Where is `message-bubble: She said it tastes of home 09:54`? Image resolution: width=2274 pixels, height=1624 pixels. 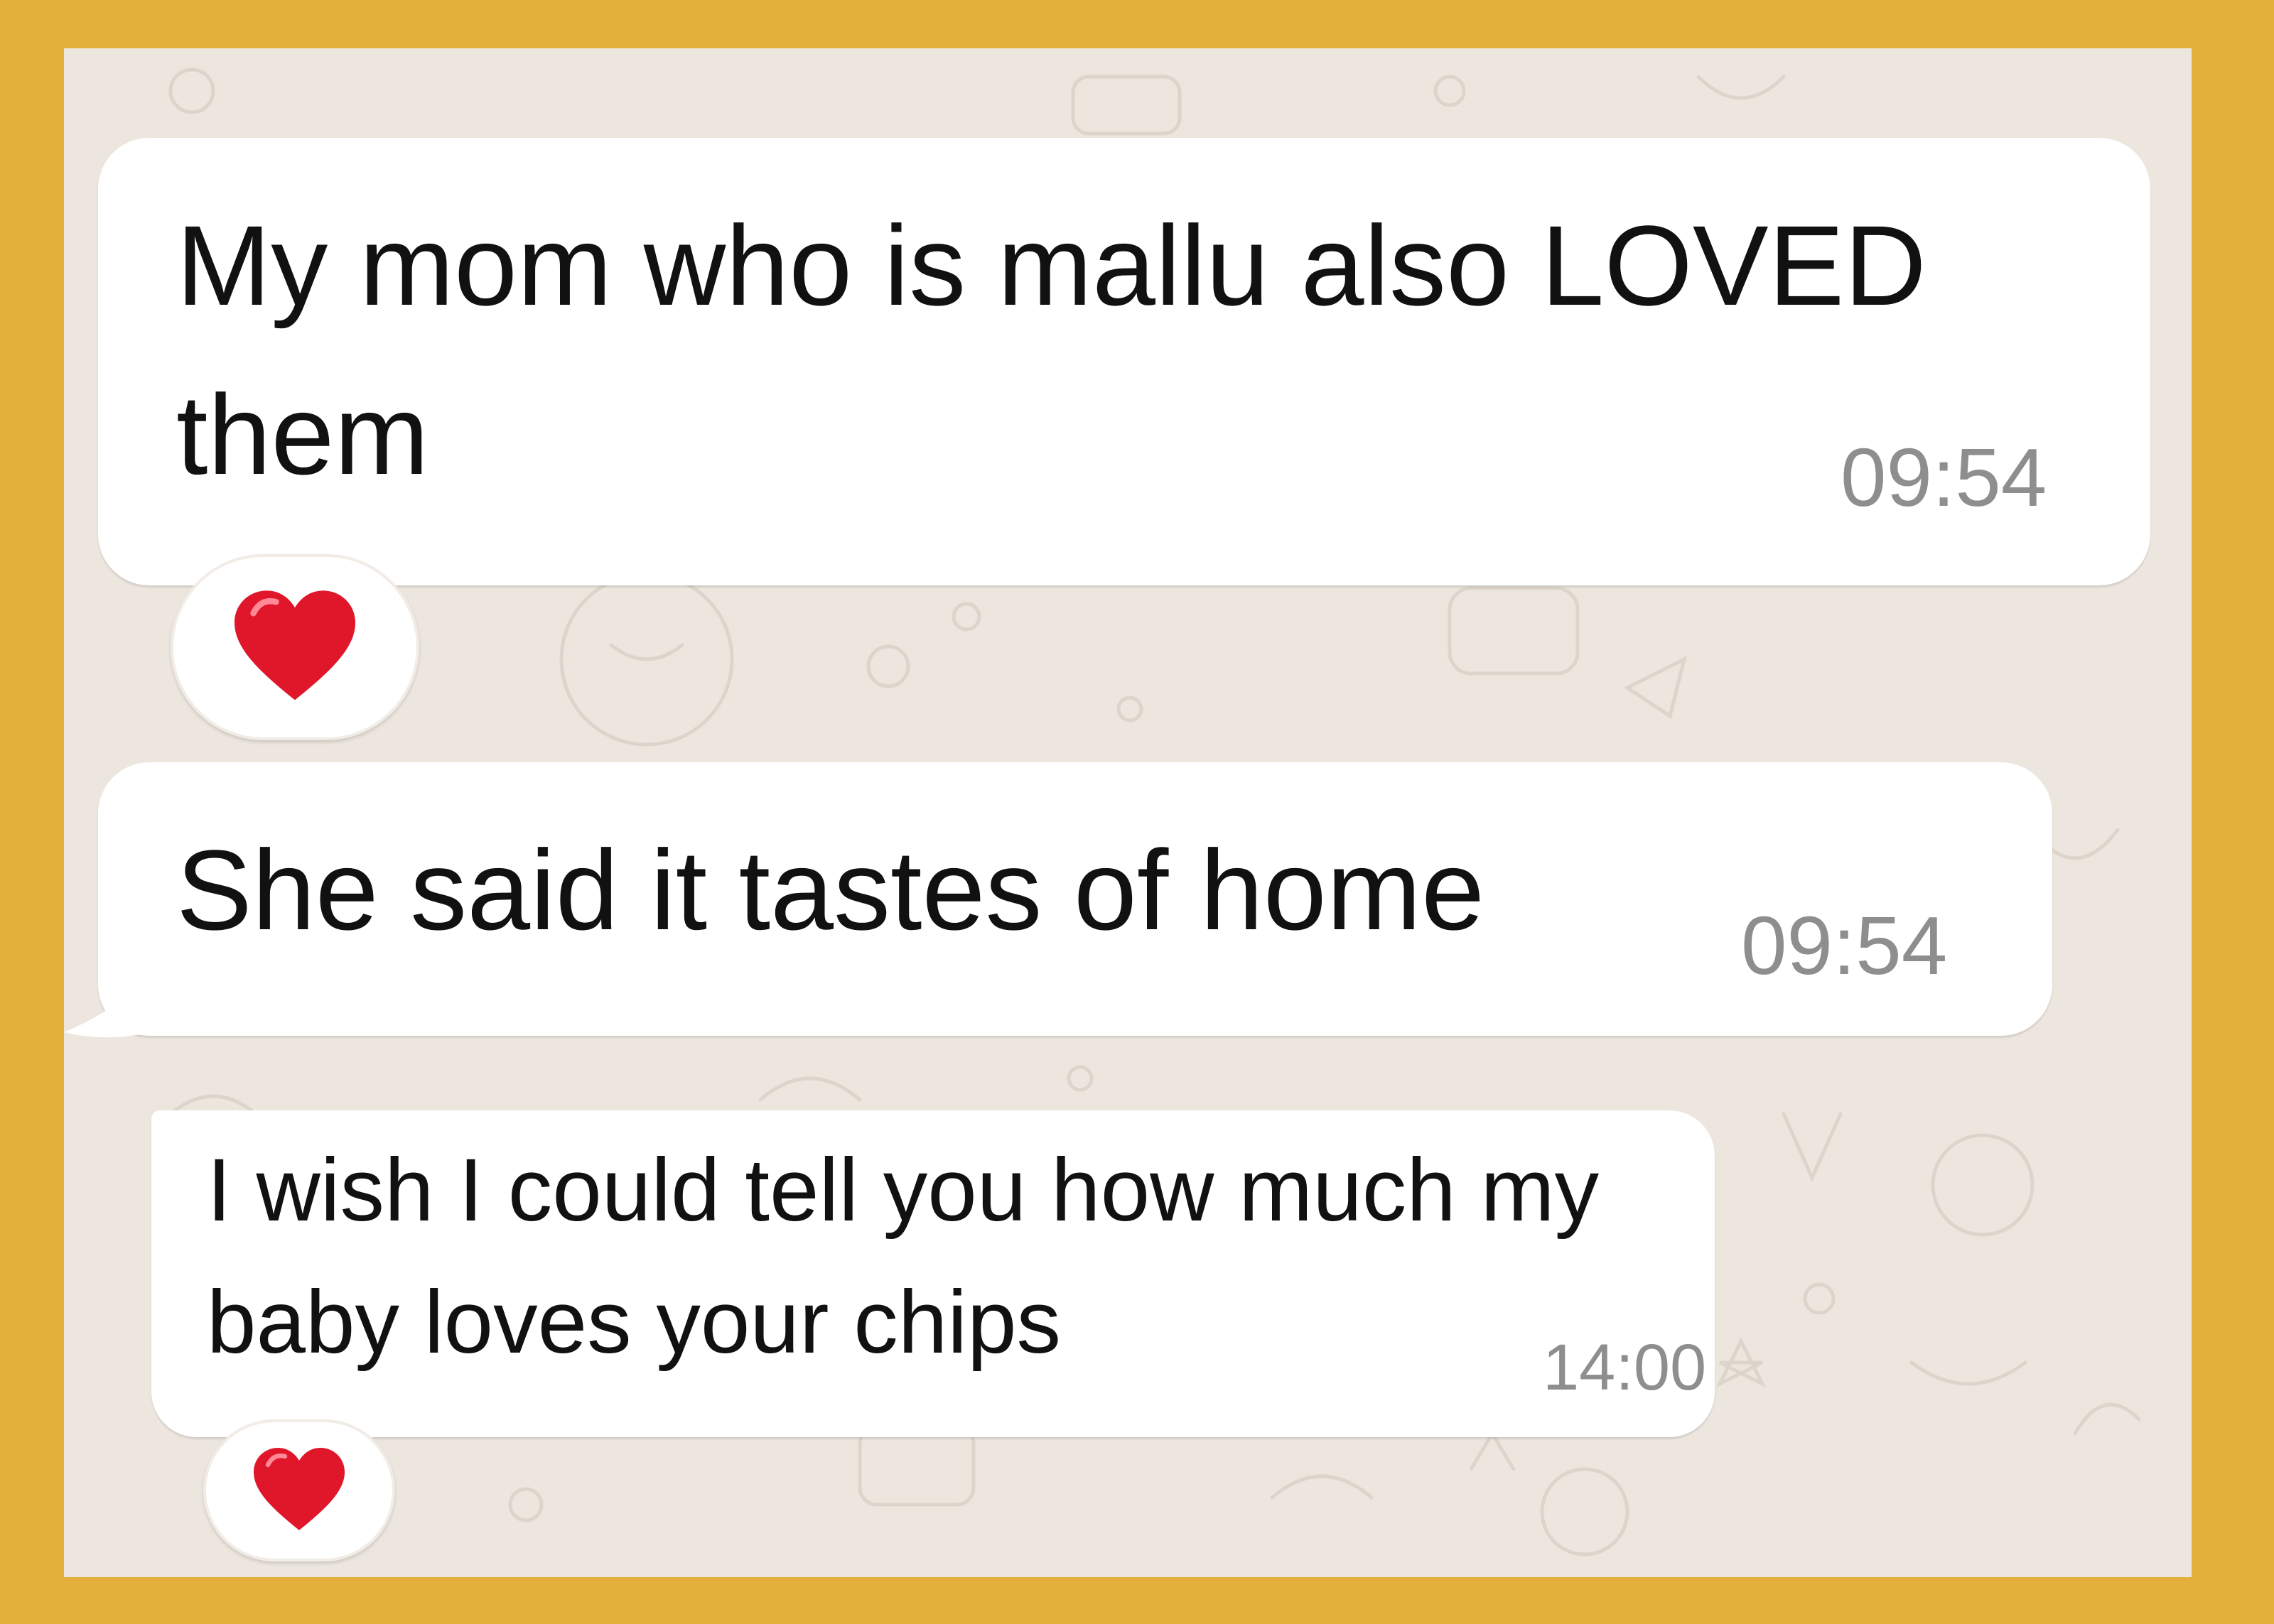
message-bubble: She said it tastes of home 09:54 is located at coordinates (1075, 899).